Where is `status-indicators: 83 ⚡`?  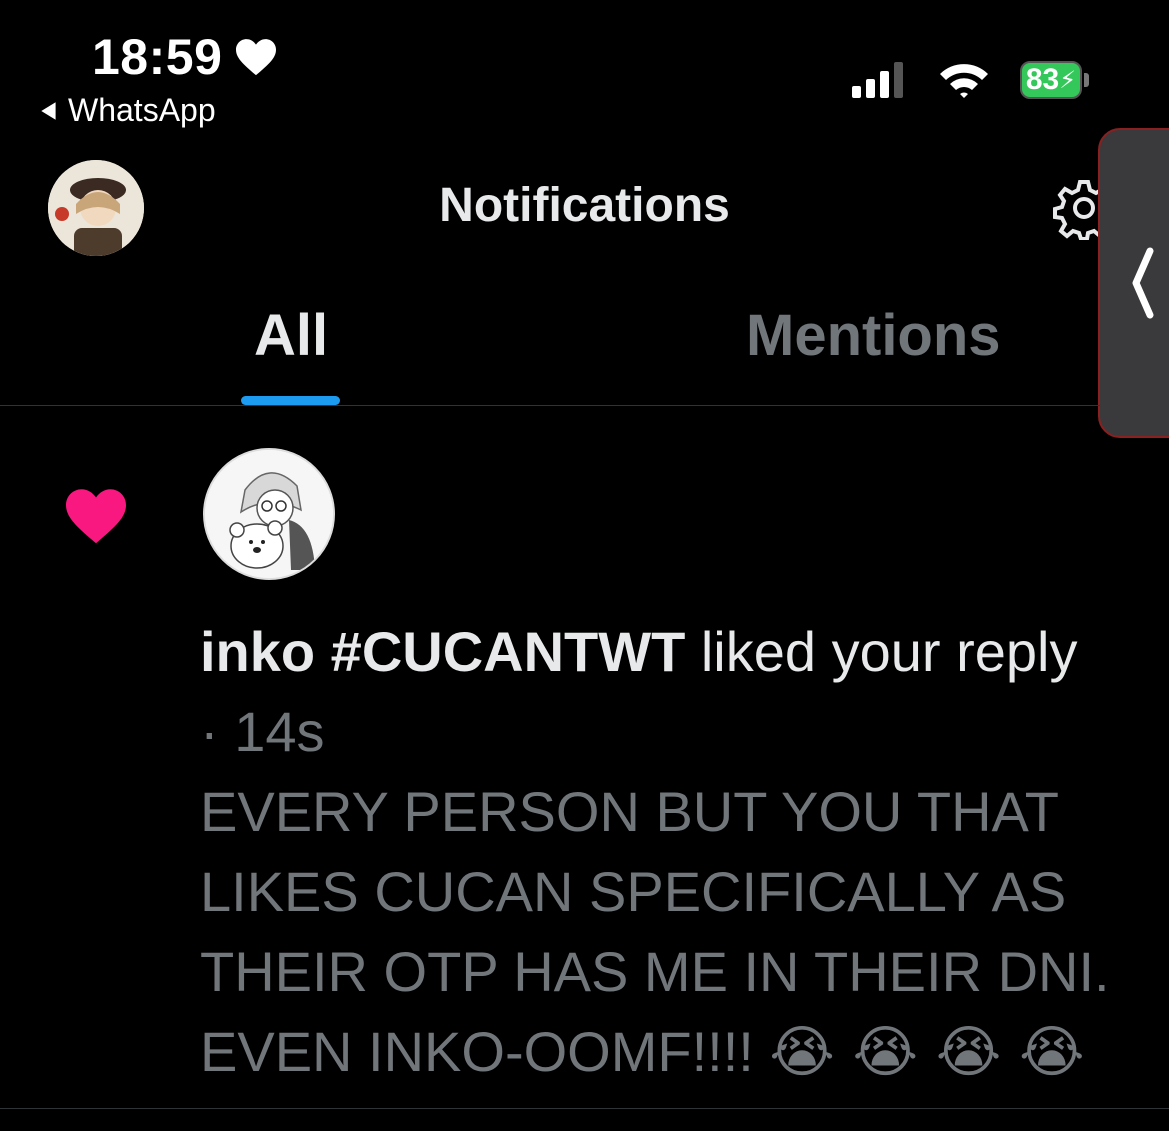 status-indicators: 83 ⚡ is located at coordinates (970, 80).